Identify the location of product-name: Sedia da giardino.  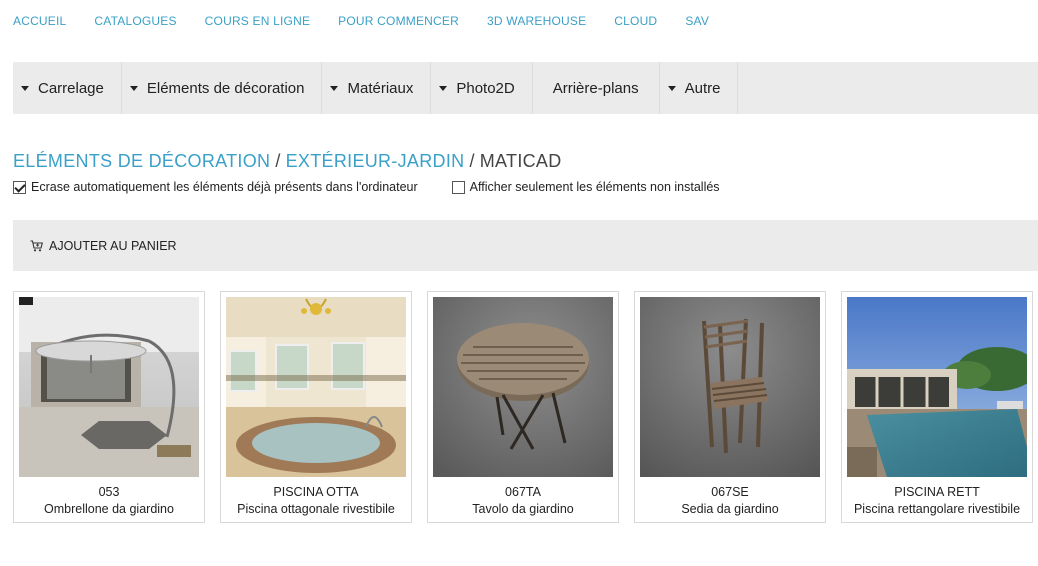
(730, 509).